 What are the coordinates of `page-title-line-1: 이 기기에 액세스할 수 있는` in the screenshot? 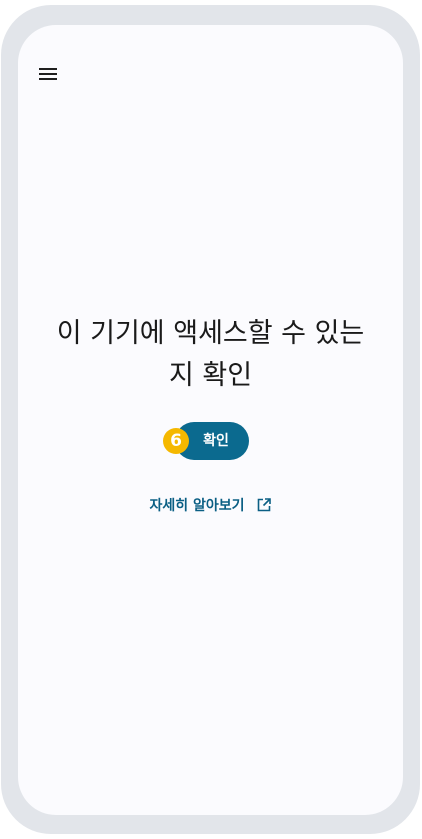 It's located at (210, 333).